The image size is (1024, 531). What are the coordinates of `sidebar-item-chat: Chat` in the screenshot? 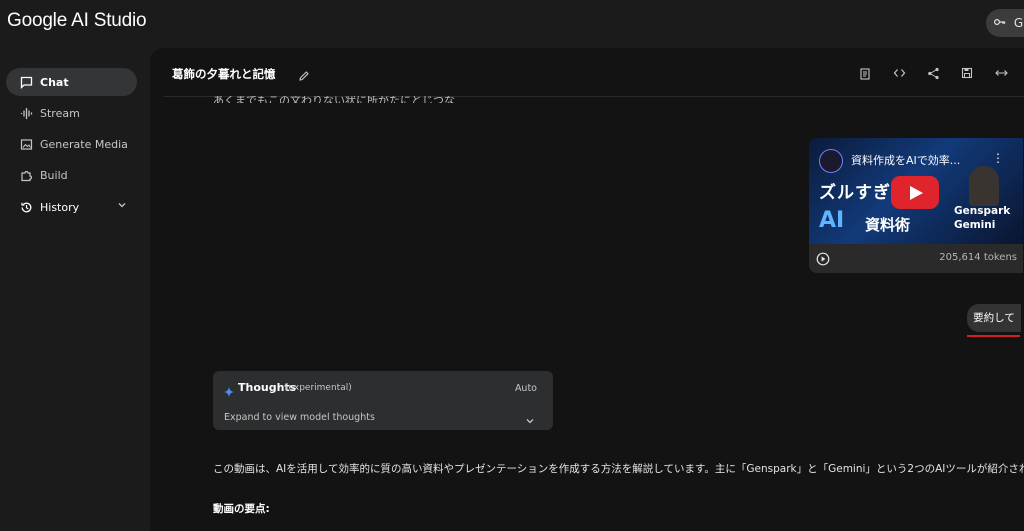 It's located at (71, 82).